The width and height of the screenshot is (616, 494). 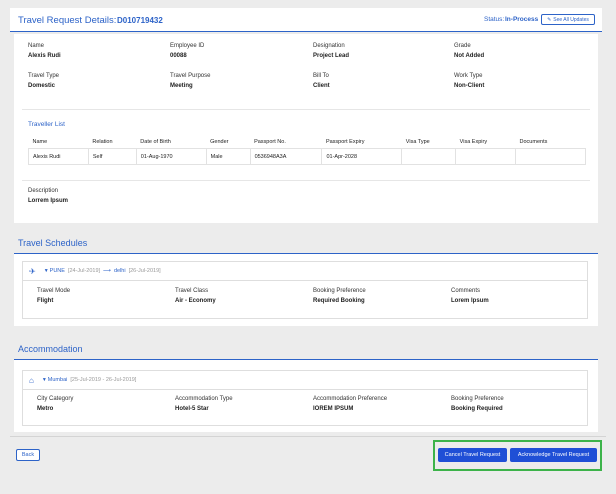 I want to click on traveller-list-title: Traveller List, so click(x=46, y=124).